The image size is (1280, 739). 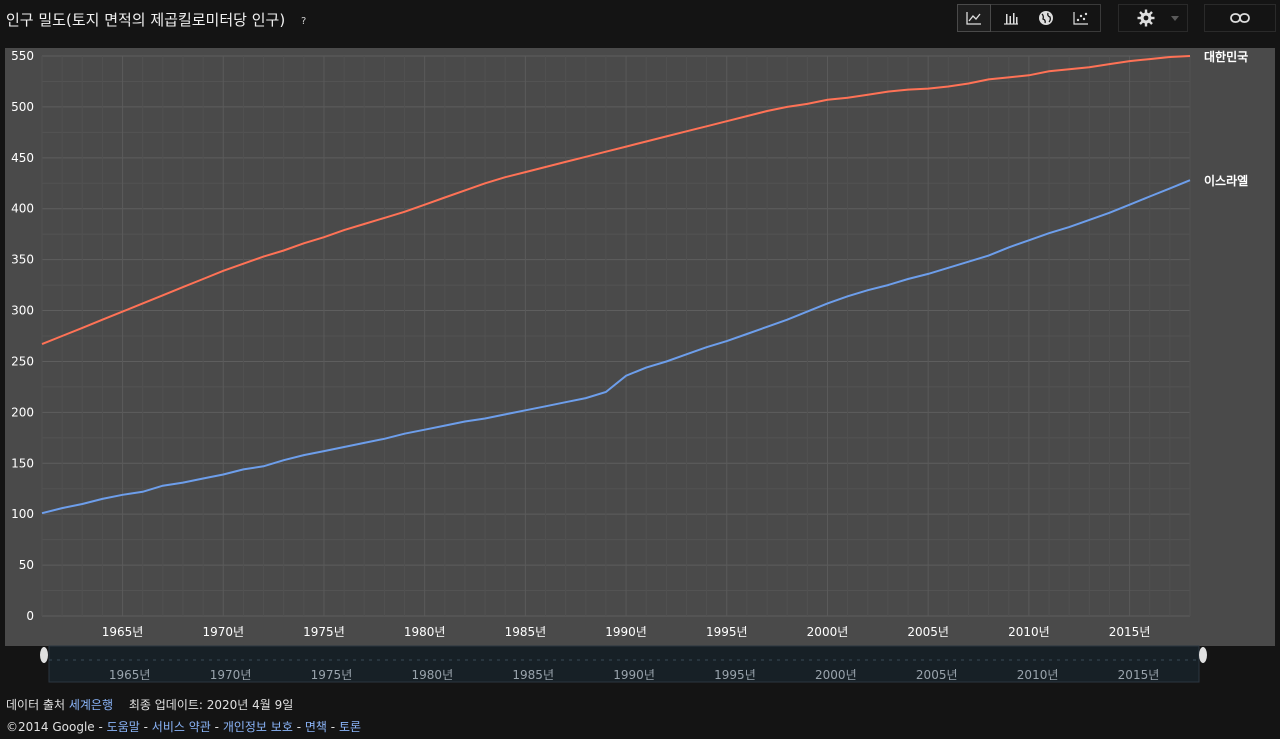 What do you see at coordinates (1139, 675) in the screenshot?
I see `navigator-tick-label: 2015년` at bounding box center [1139, 675].